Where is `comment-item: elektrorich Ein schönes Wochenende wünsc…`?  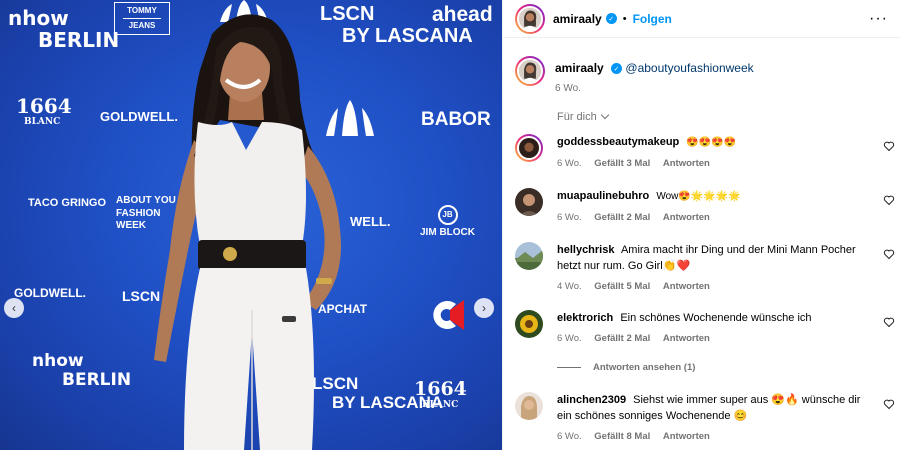
comment-item: elektrorich Ein schönes Wochenende wünsc… is located at coordinates (707, 327).